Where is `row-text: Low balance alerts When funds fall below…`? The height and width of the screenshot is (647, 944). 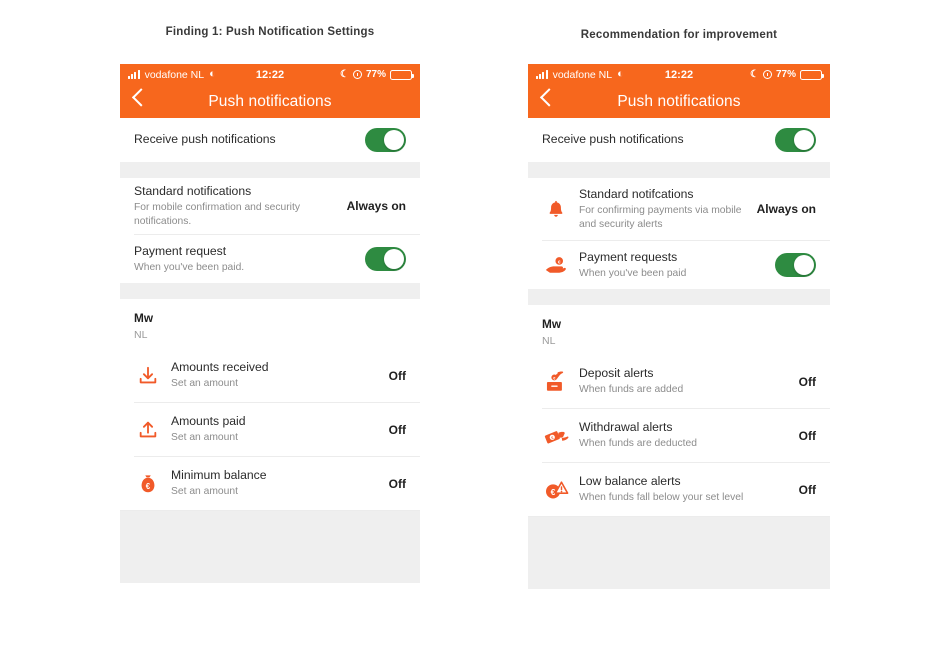 row-text: Low balance alerts When funds fall below… is located at coordinates (684, 489).